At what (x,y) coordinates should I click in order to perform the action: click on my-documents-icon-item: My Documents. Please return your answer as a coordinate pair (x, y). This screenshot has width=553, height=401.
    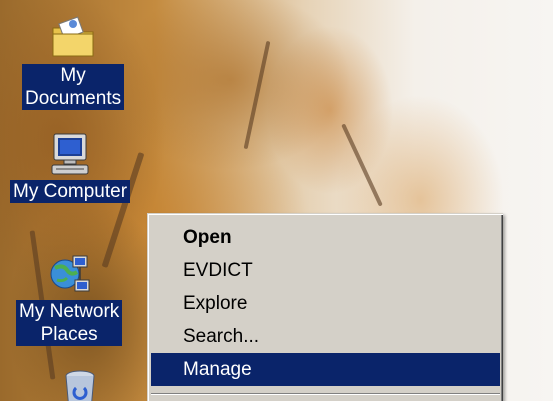
    Looking at the image, I should click on (73, 62).